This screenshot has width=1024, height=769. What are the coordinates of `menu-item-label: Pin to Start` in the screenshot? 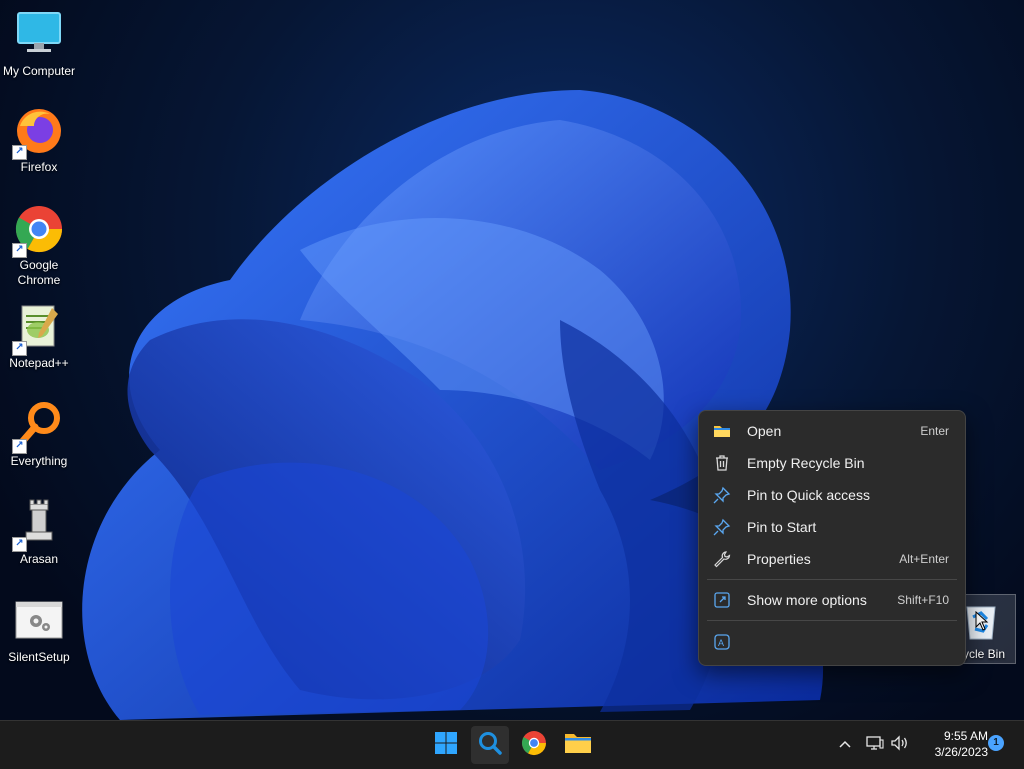 It's located at (782, 527).